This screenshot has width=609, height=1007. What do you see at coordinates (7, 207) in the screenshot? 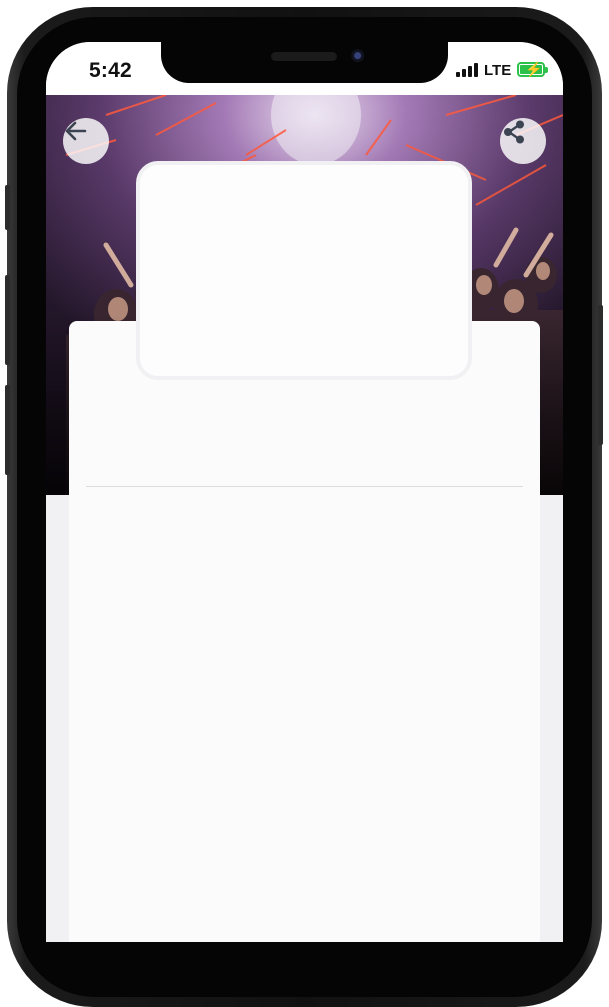
I see `mute-switch` at bounding box center [7, 207].